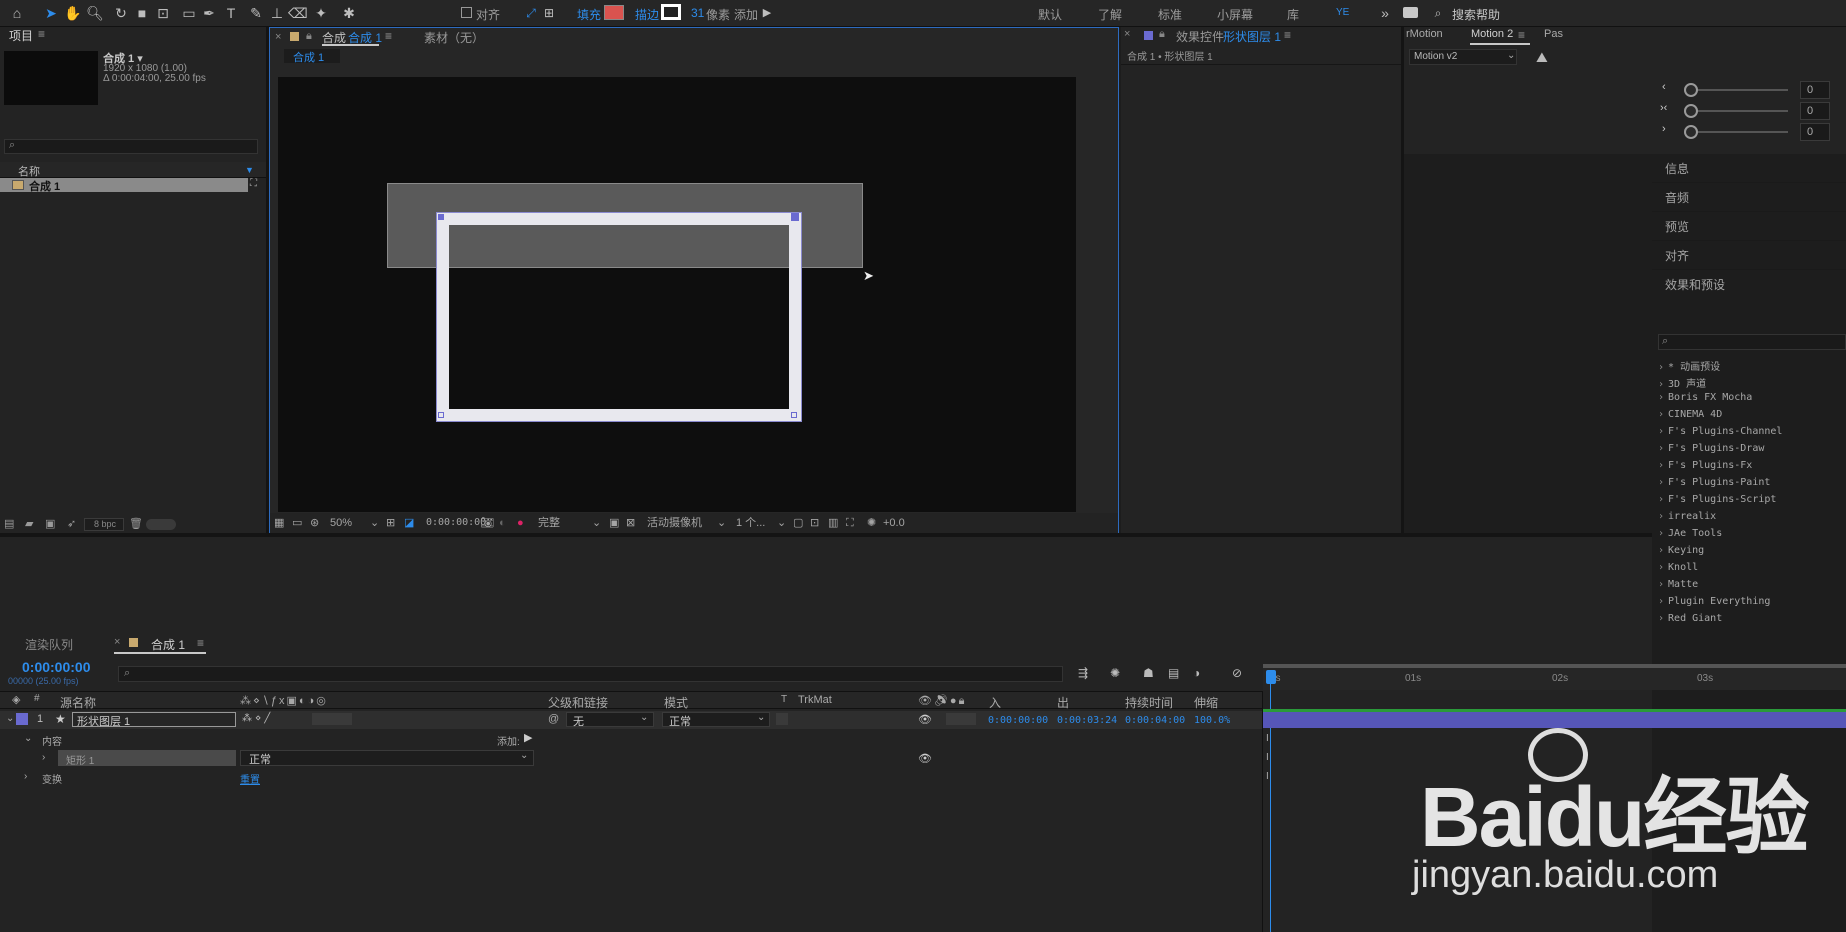  I want to click on mode-column: 模式, so click(676, 702).